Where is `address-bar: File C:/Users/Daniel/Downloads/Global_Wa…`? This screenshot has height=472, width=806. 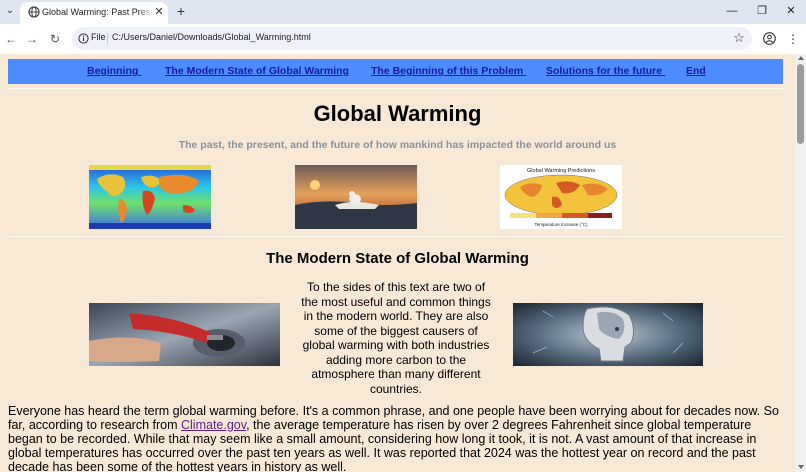
address-bar: File C:/Users/Daniel/Downloads/Global_Wa… is located at coordinates (412, 38).